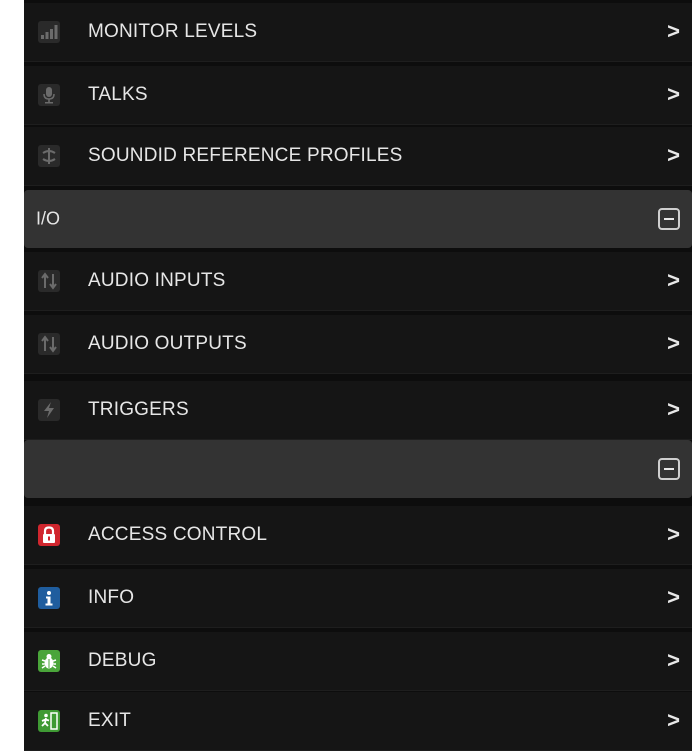 The height and width of the screenshot is (751, 695). I want to click on menu-item-label: SOUNDID REFERENCE PROFILES, so click(245, 155).